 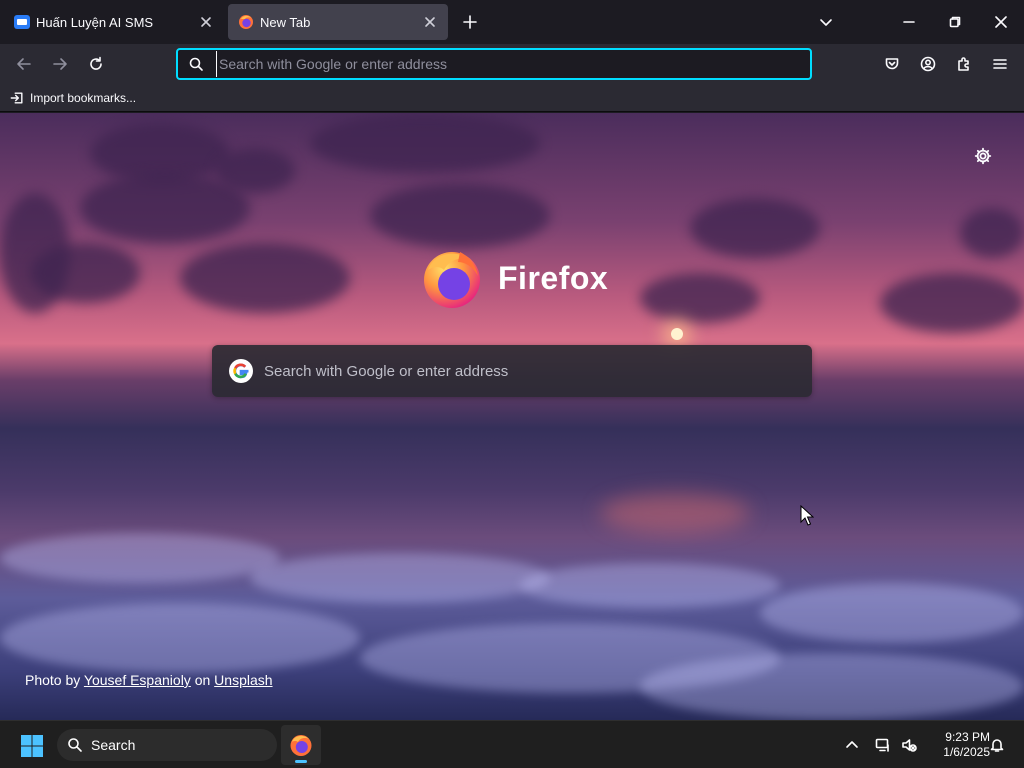 What do you see at coordinates (241, 371) in the screenshot?
I see `google-icon` at bounding box center [241, 371].